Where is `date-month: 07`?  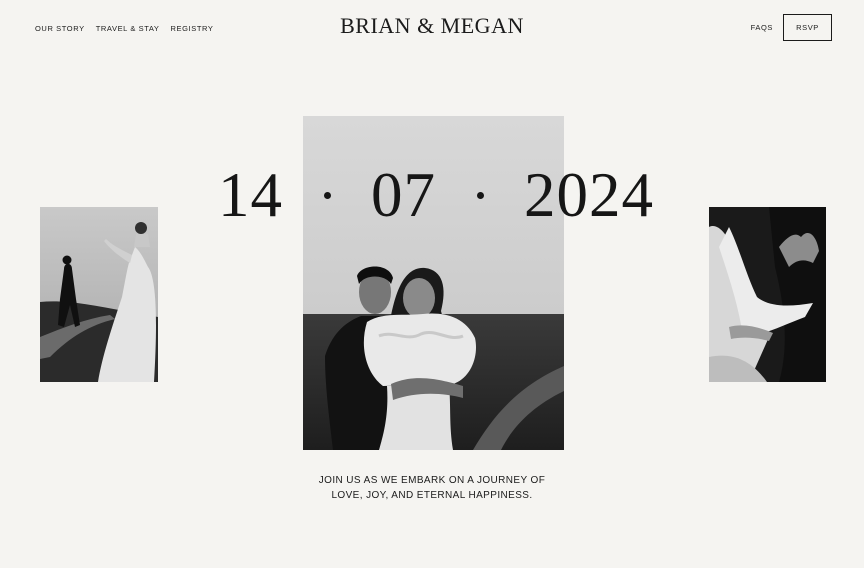
date-month: 07 is located at coordinates (403, 195).